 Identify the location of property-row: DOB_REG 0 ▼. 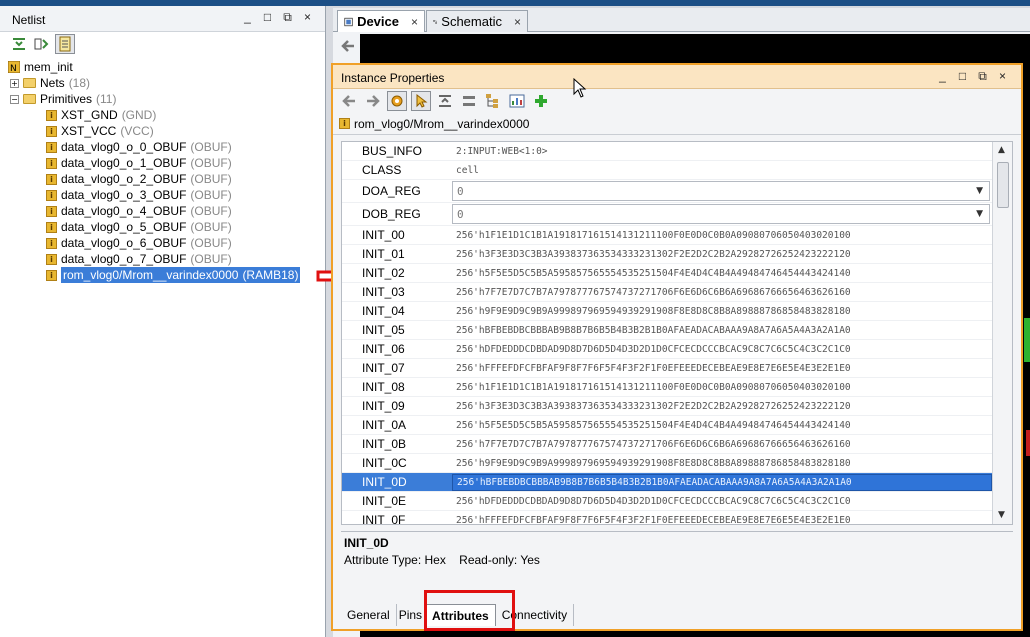
(667, 214).